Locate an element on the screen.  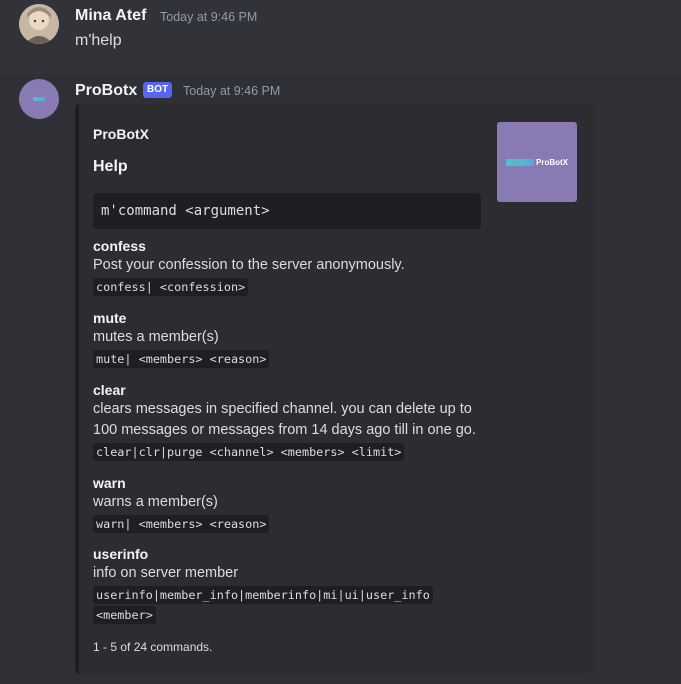
bot-logo-icon is located at coordinates (39, 99).